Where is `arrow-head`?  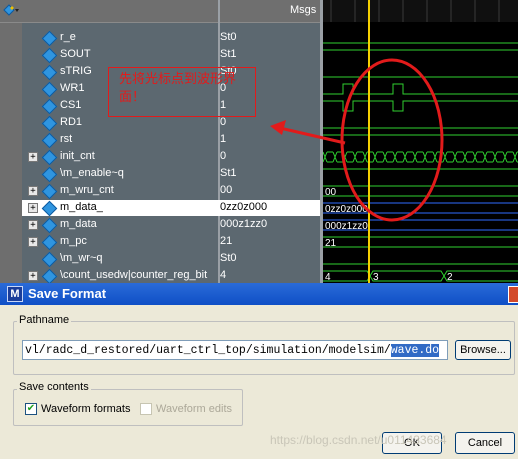
arrow-head is located at coordinates (278, 127).